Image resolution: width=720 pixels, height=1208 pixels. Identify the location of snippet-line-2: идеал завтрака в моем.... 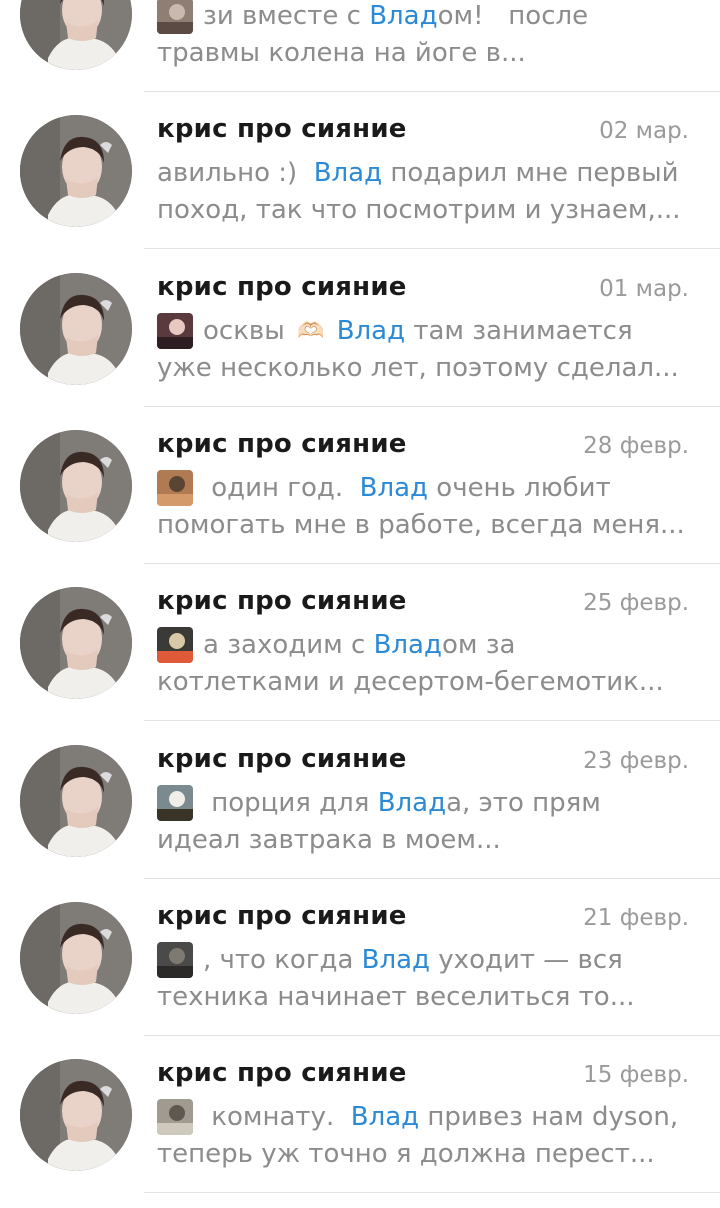
(329, 840).